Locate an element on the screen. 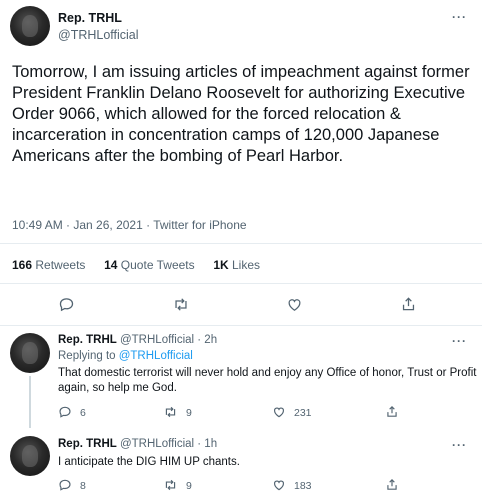 This screenshot has height=500, width=482. like-count: 231 is located at coordinates (303, 413).